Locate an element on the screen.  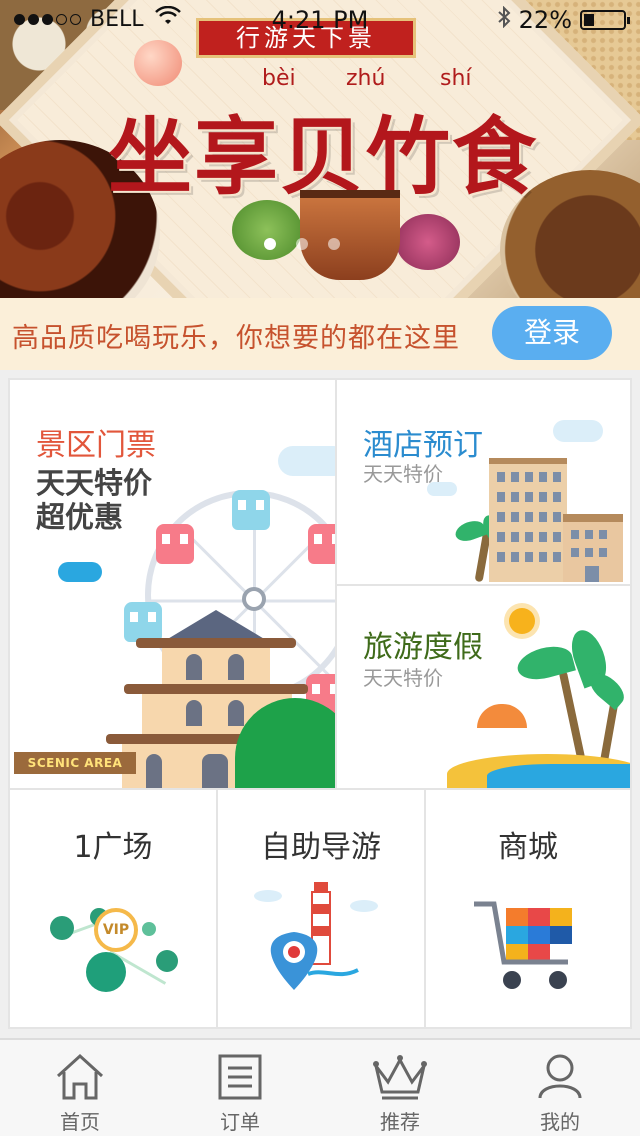
crown-icon is located at coordinates (400, 1077).